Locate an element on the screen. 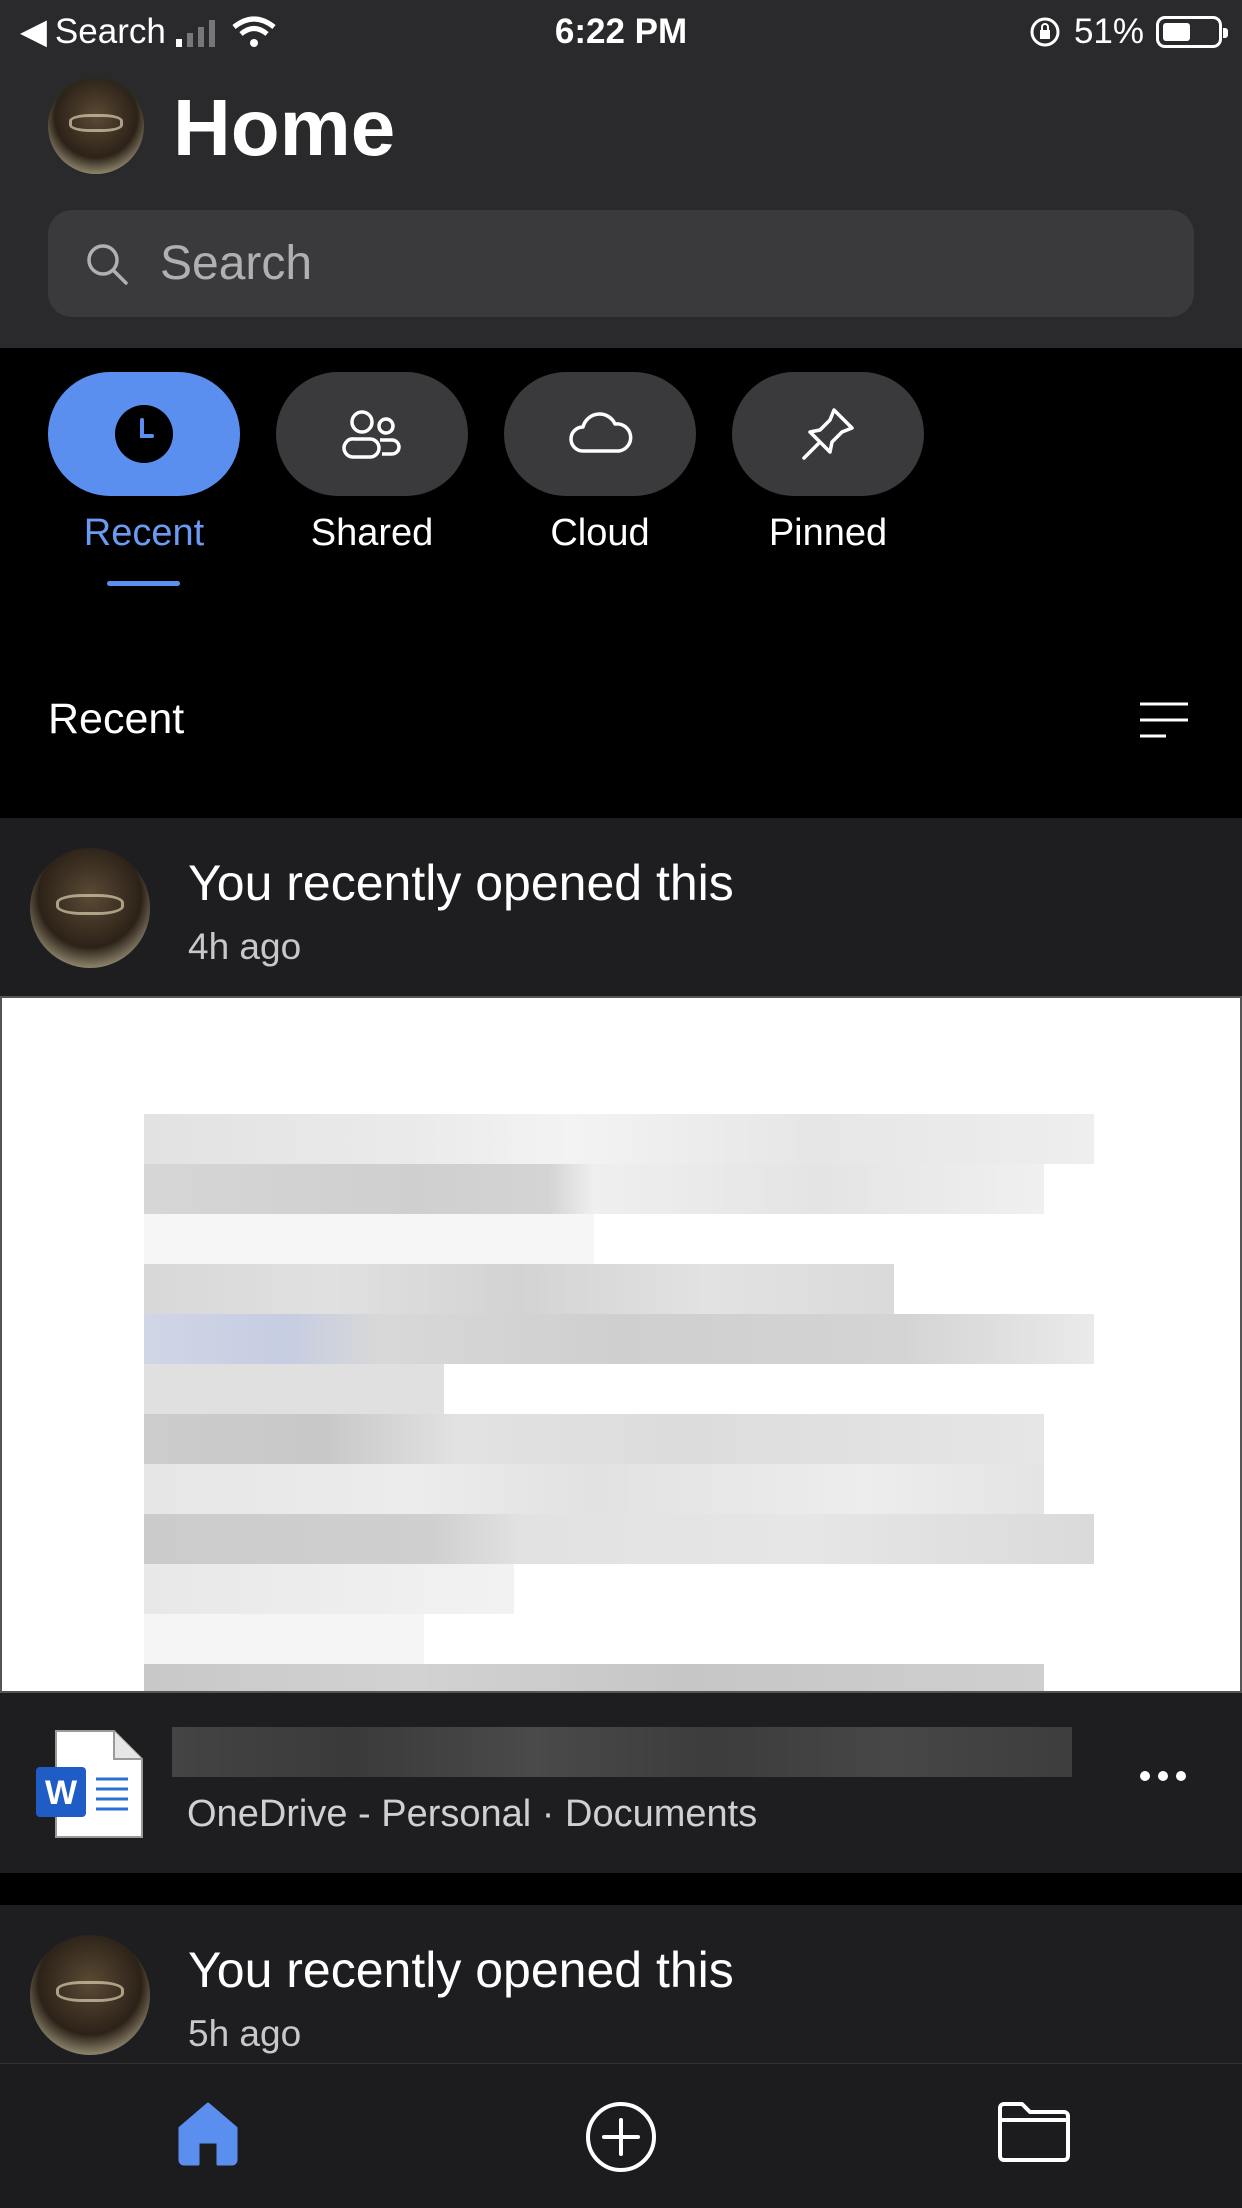  search-bar is located at coordinates (621, 263).